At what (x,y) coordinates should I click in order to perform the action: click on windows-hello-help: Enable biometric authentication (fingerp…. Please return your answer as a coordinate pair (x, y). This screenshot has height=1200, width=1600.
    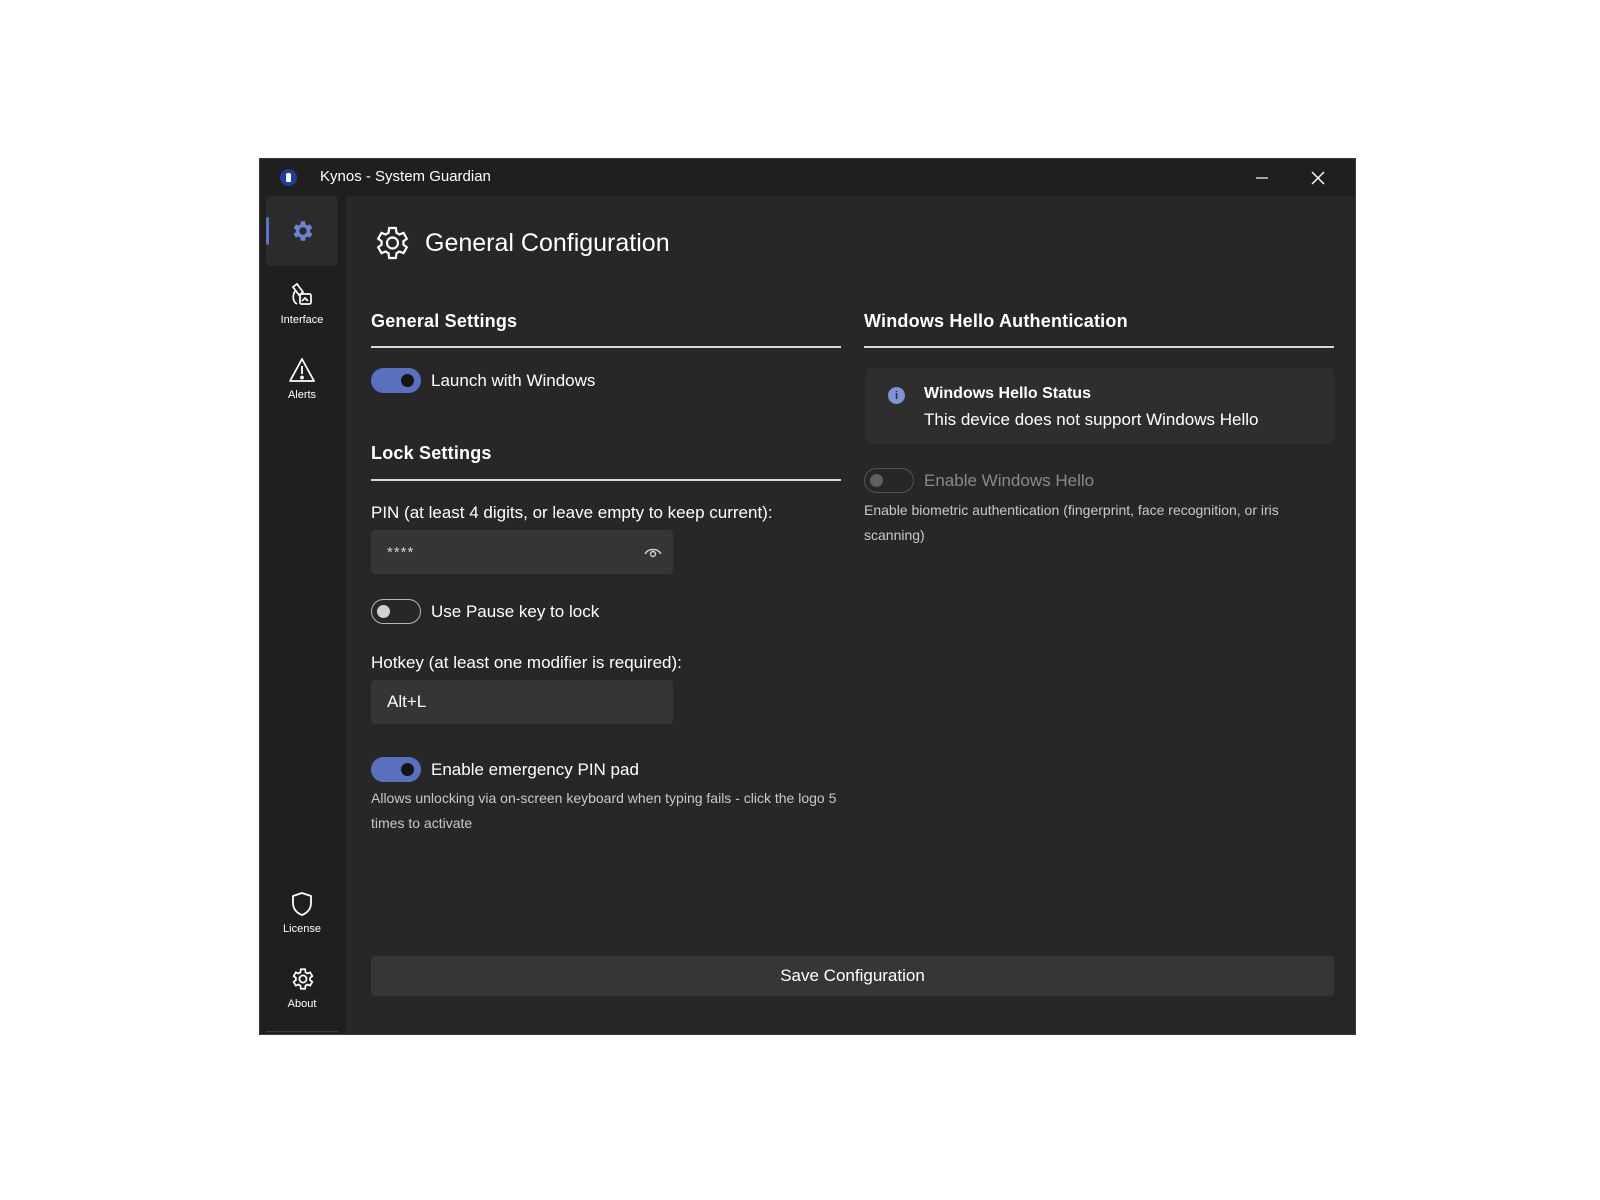
    Looking at the image, I should click on (1071, 522).